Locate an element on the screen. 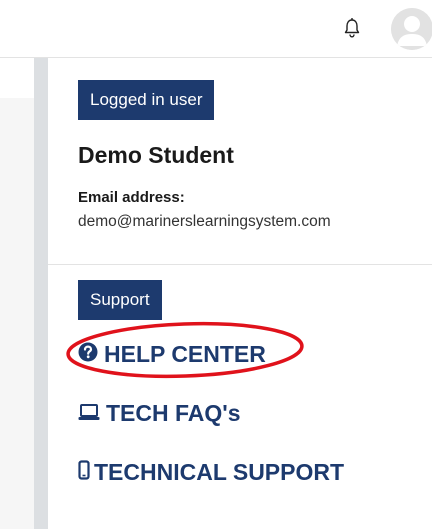 This screenshot has width=432, height=529. technical-support-label: TECHNICAL SUPPORT is located at coordinates (219, 472).